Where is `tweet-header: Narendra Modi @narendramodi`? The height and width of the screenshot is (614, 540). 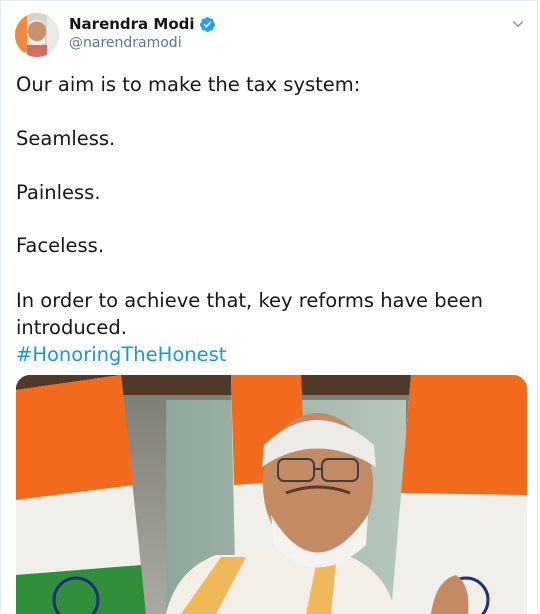
tweet-header: Narendra Modi @narendramodi is located at coordinates (271, 35).